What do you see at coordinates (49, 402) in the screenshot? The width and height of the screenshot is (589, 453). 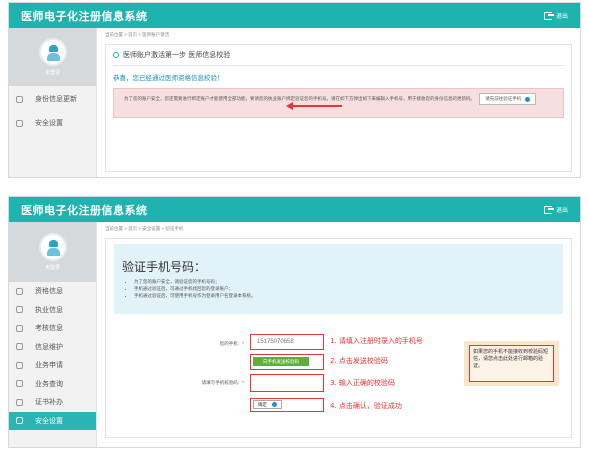 I see `sidebar-item-label: 证书补办` at bounding box center [49, 402].